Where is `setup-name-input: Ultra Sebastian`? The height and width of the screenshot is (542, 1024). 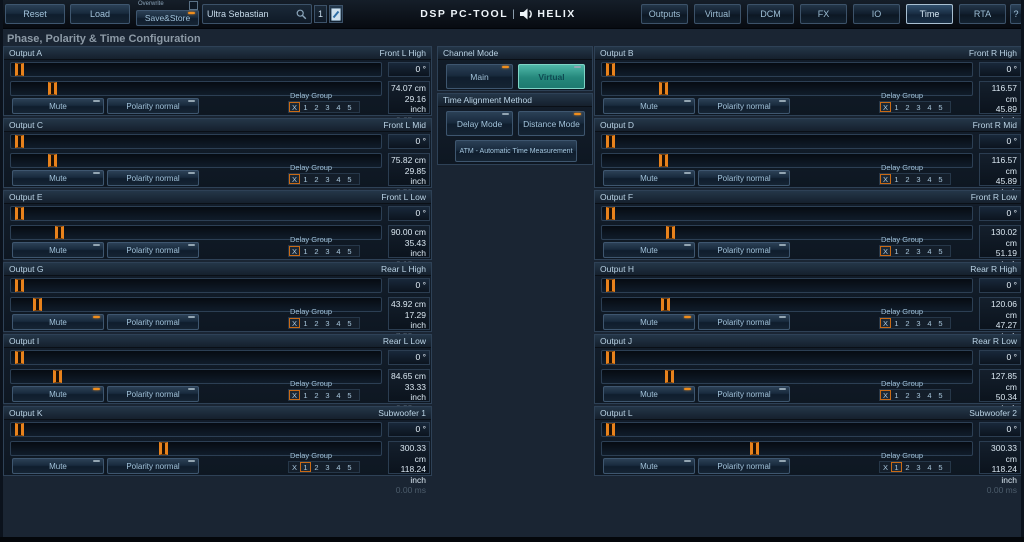
setup-name-input: Ultra Sebastian is located at coordinates (257, 14).